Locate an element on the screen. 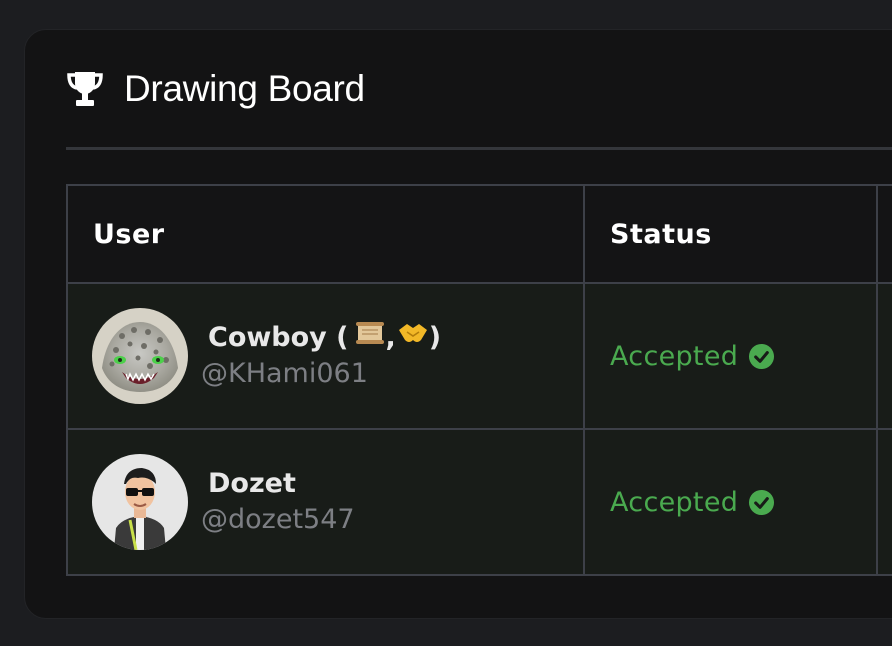  column-header-user: User is located at coordinates (116, 234).